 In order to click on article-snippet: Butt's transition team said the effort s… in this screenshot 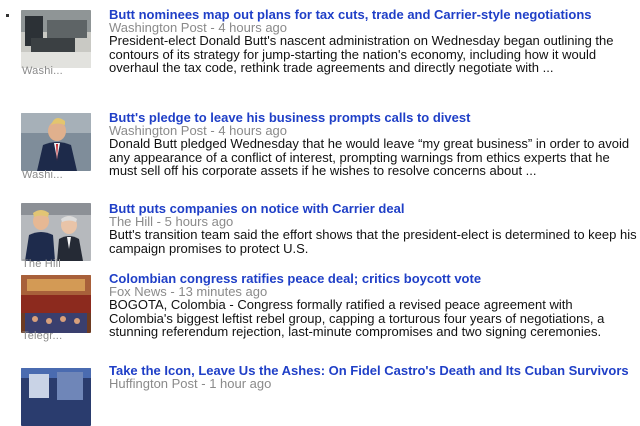, I will do `click(373, 241)`.